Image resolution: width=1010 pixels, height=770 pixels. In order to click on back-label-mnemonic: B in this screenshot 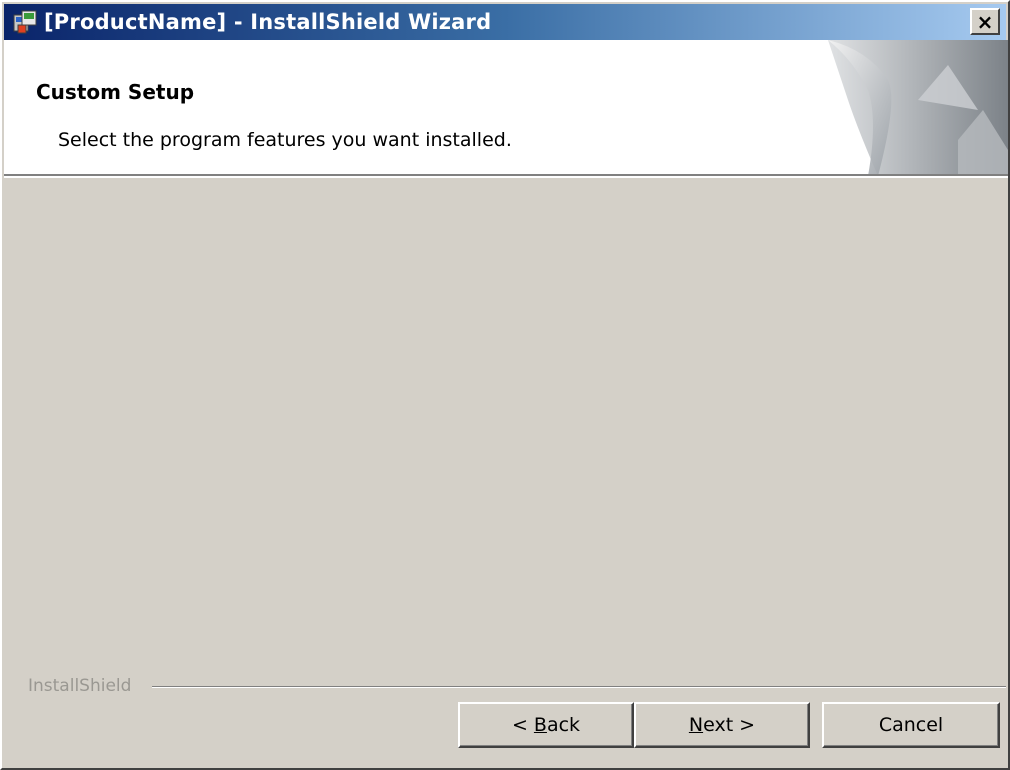, I will do `click(540, 725)`.